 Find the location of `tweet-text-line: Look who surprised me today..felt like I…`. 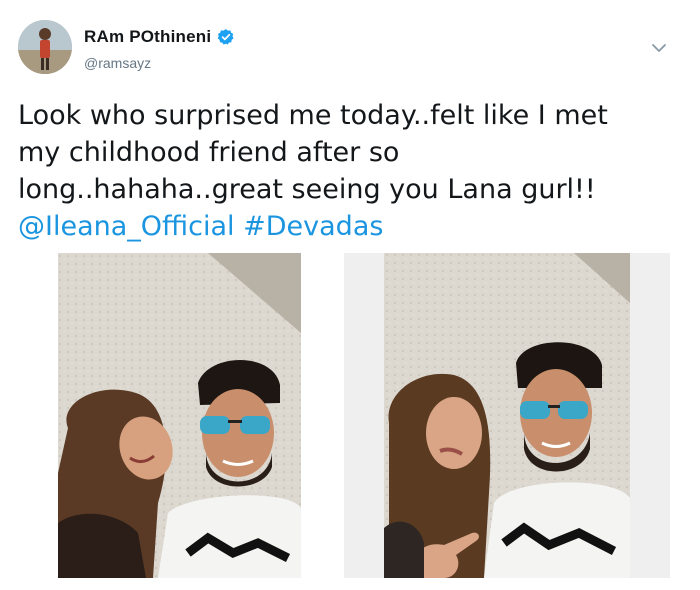

tweet-text-line: Look who surprised me today..felt like I… is located at coordinates (313, 115).